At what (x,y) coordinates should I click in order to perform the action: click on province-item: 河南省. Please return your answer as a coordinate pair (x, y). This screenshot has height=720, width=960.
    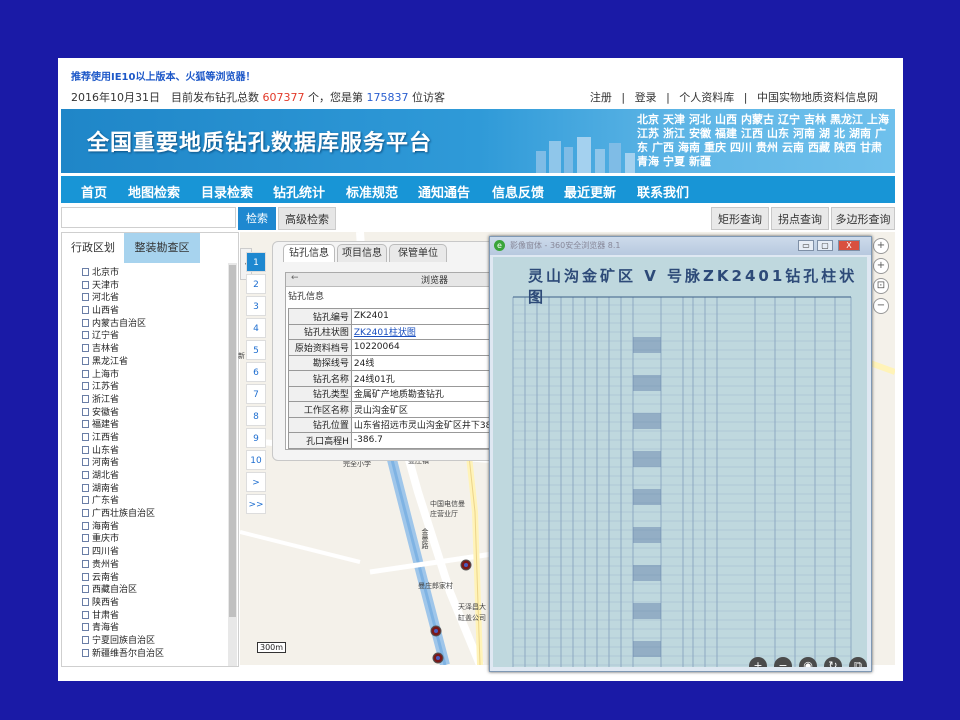
    Looking at the image, I should click on (152, 463).